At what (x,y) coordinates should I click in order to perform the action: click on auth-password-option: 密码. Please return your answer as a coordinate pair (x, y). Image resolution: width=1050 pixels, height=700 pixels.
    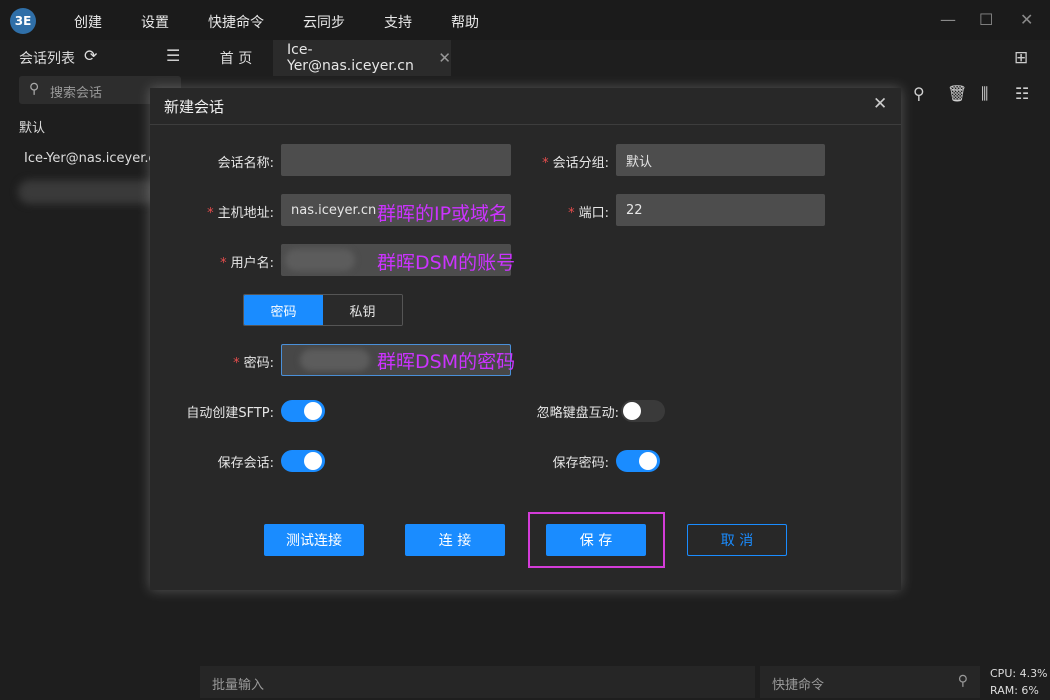
    Looking at the image, I should click on (283, 310).